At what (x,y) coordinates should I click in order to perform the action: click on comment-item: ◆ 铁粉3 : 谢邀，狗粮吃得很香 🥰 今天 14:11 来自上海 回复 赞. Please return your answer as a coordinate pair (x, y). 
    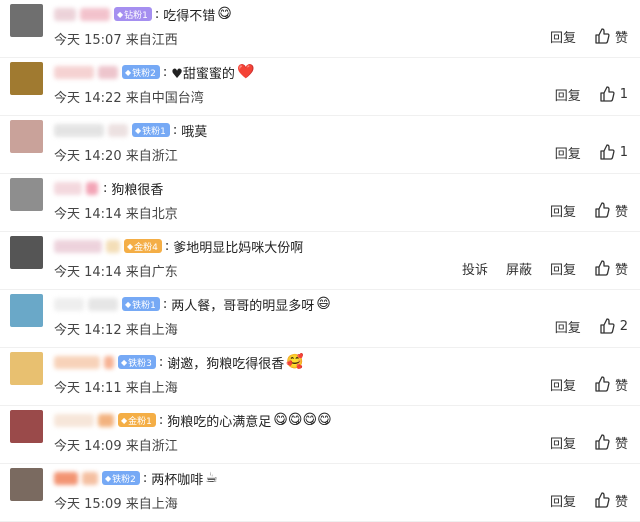
    Looking at the image, I should click on (320, 377).